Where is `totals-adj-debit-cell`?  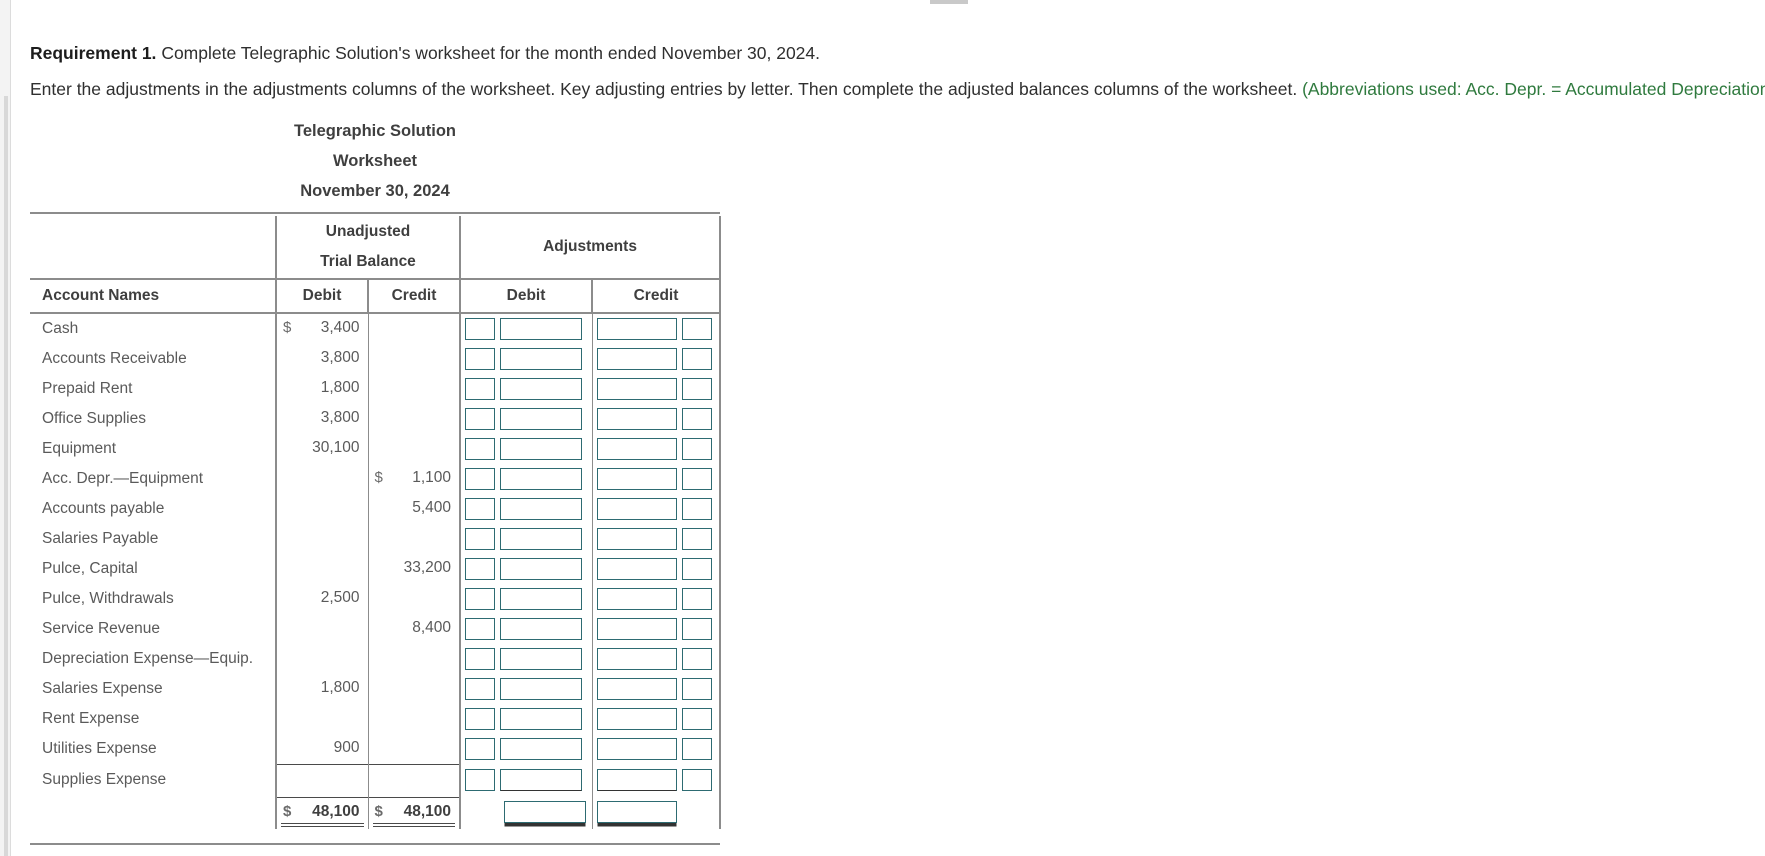 totals-adj-debit-cell is located at coordinates (526, 812).